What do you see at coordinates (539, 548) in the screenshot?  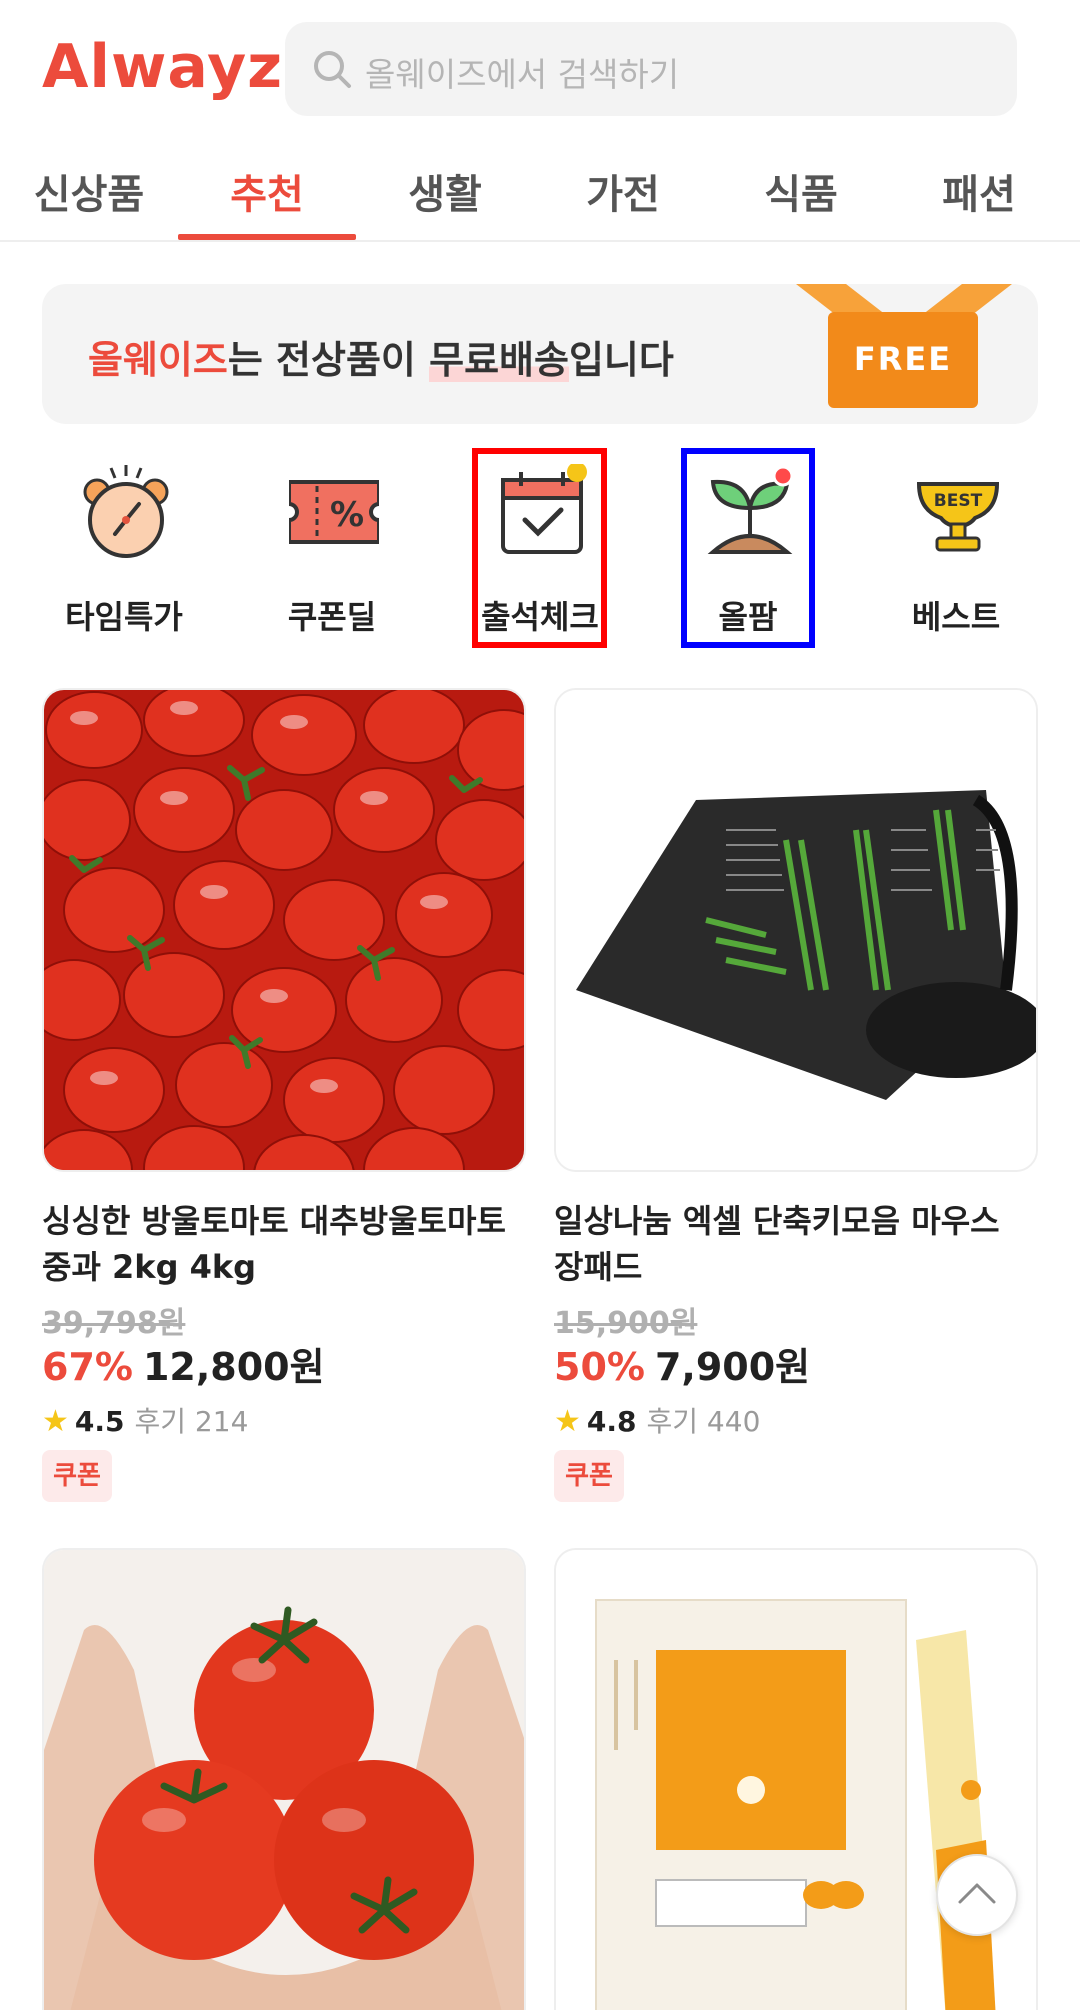 I see `highlight-box-red` at bounding box center [539, 548].